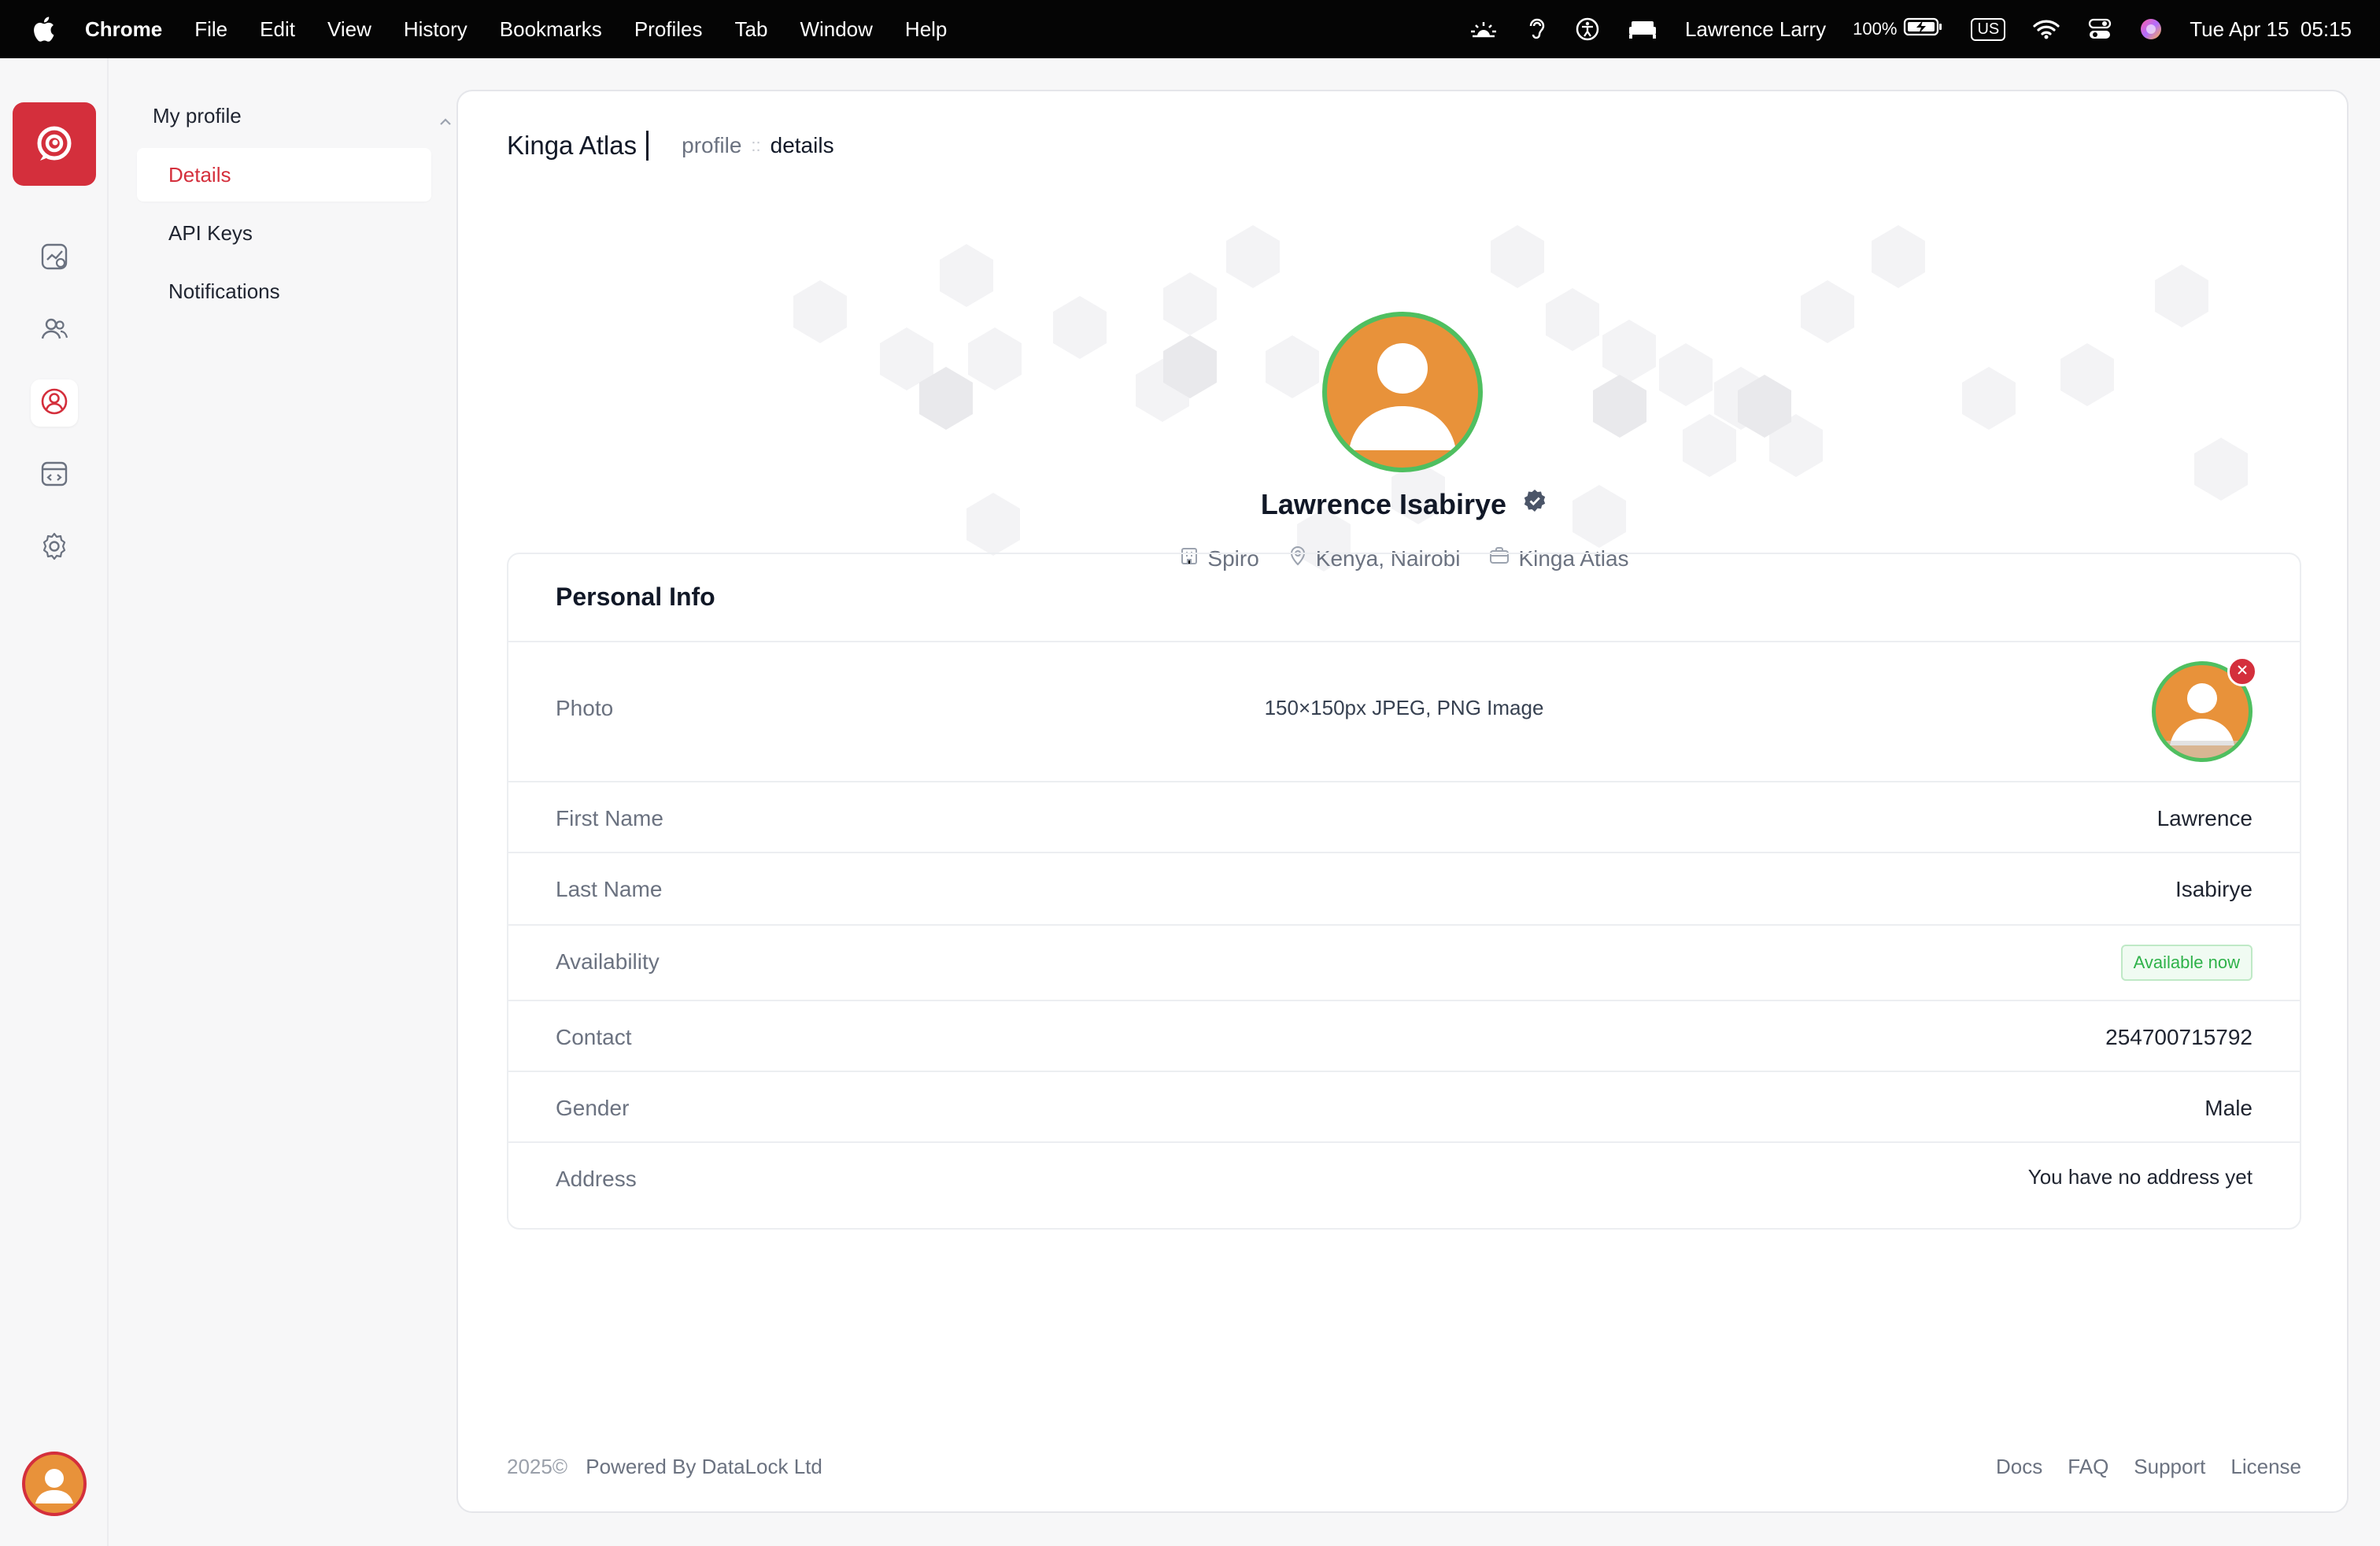 The width and height of the screenshot is (2380, 1546). What do you see at coordinates (436, 29) in the screenshot?
I see `menu-history: History` at bounding box center [436, 29].